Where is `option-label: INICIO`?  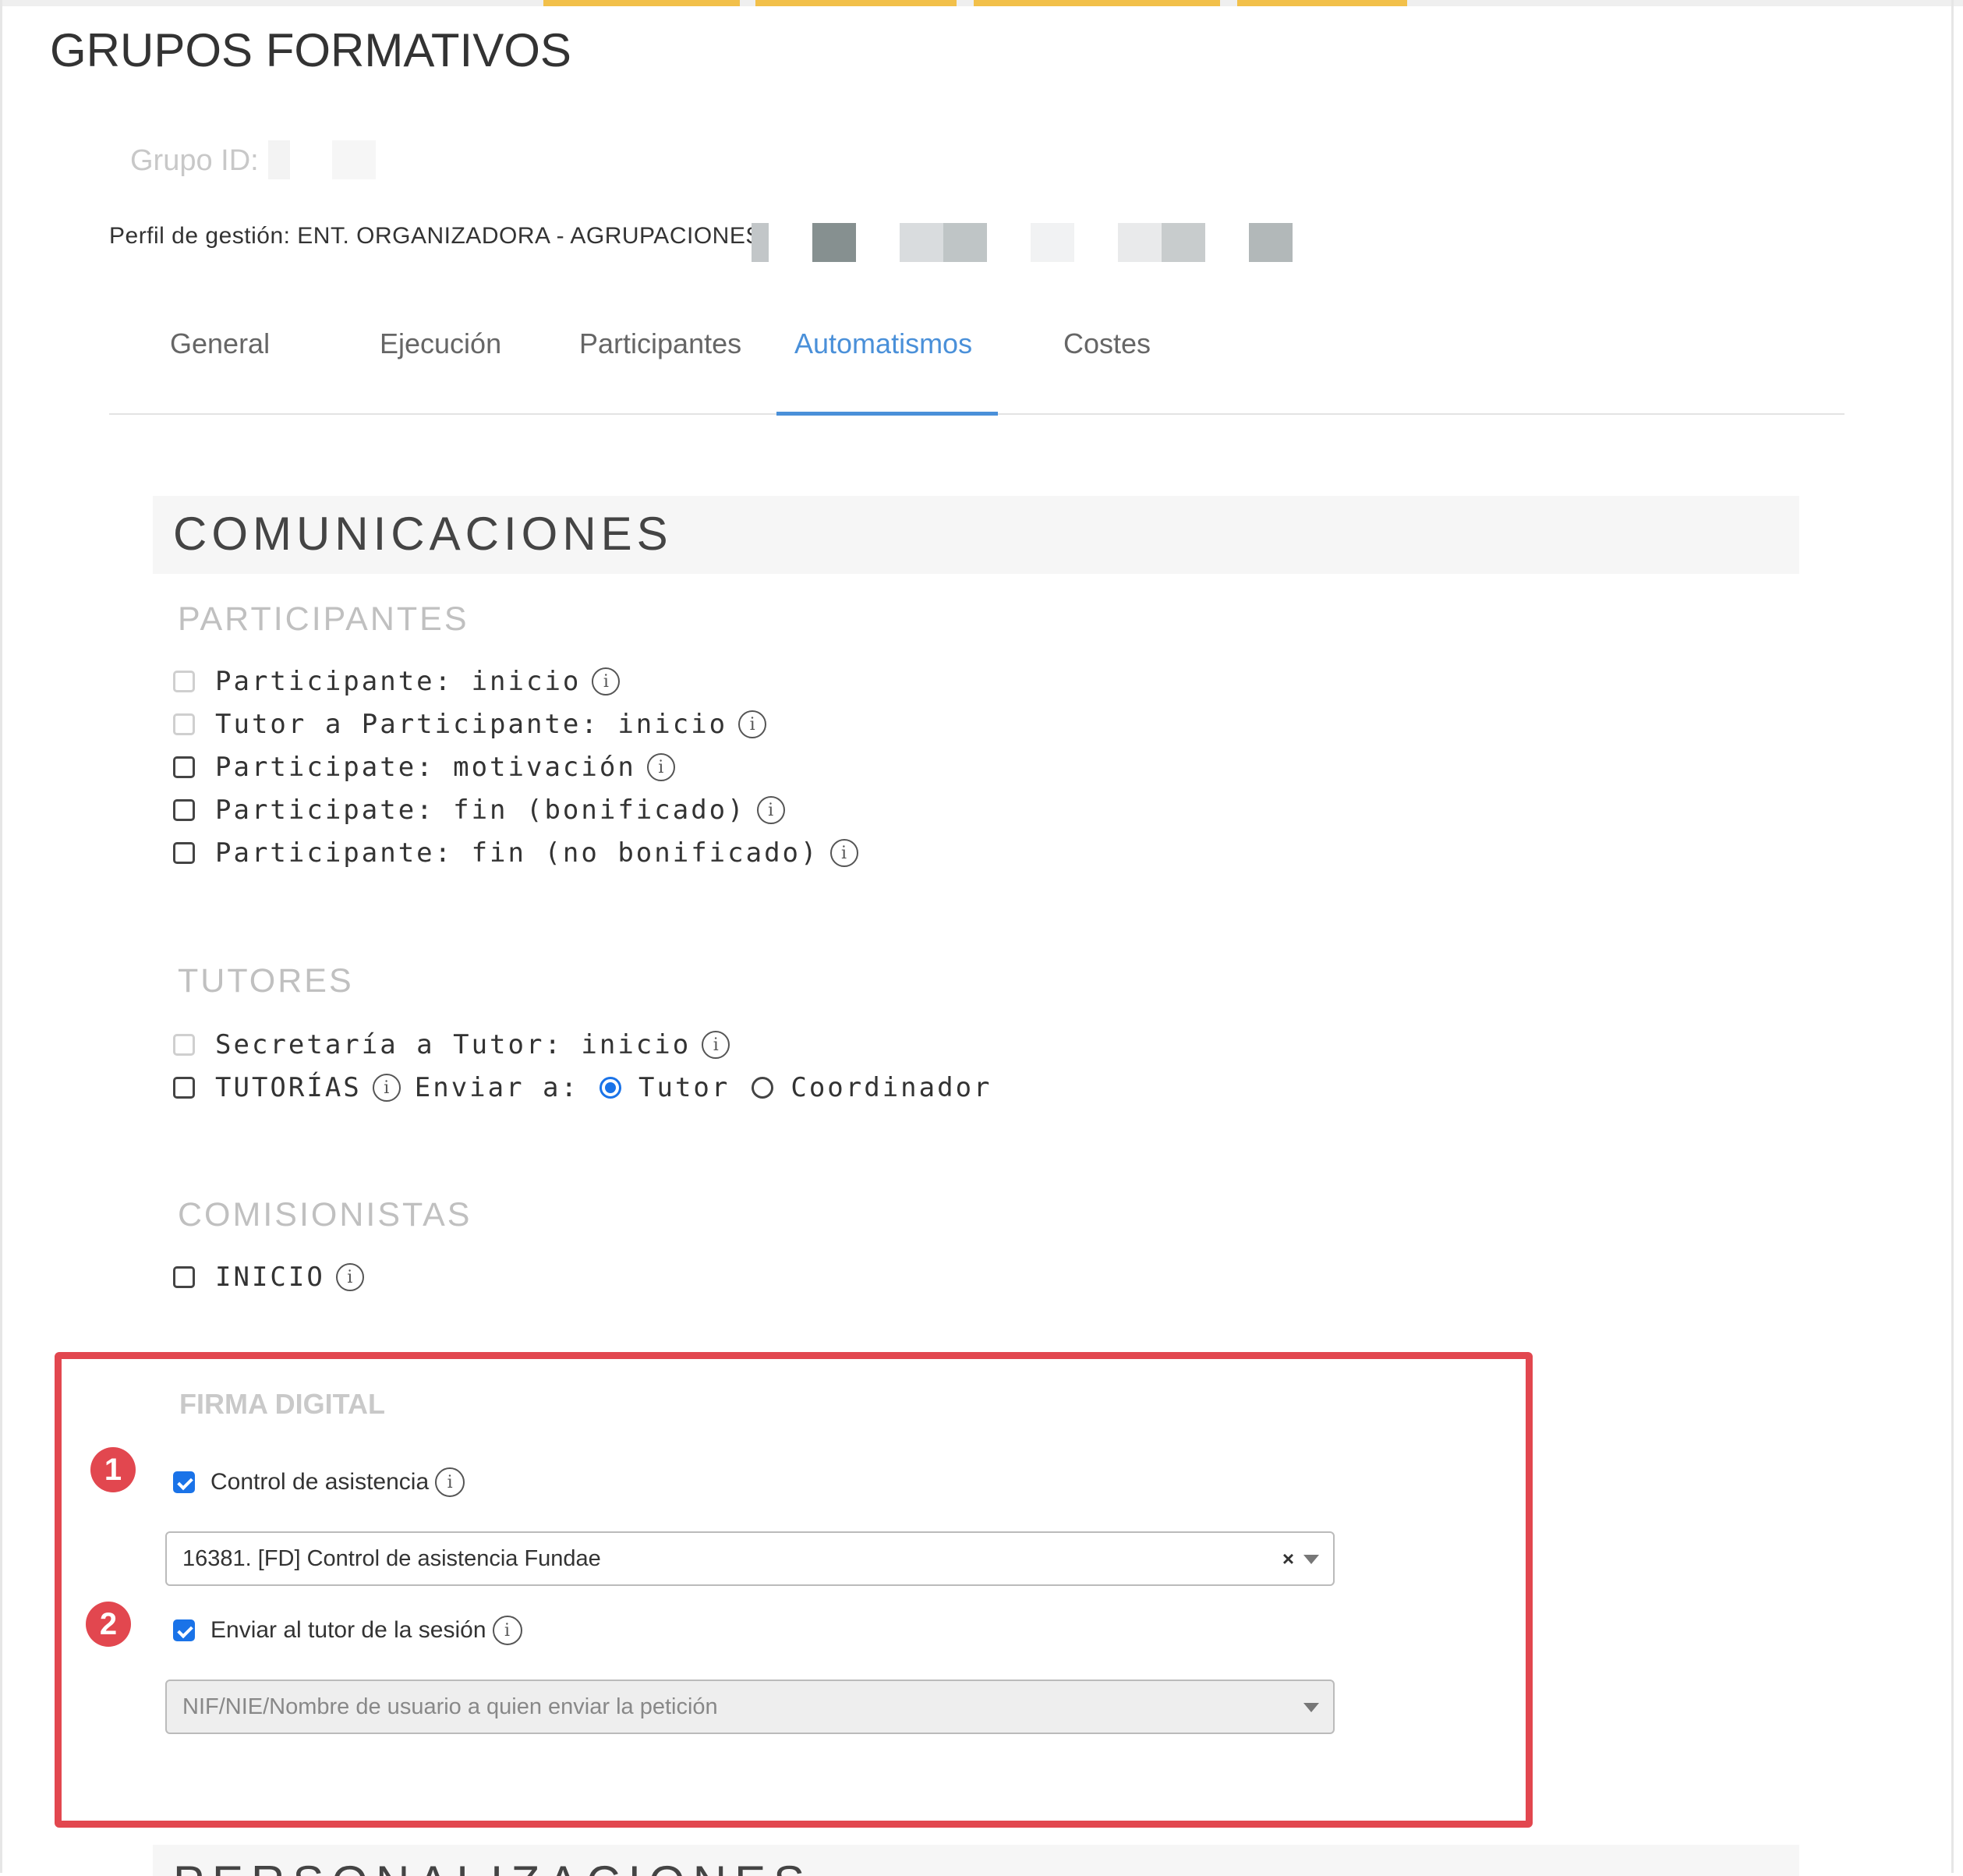
option-label: INICIO is located at coordinates (270, 1277).